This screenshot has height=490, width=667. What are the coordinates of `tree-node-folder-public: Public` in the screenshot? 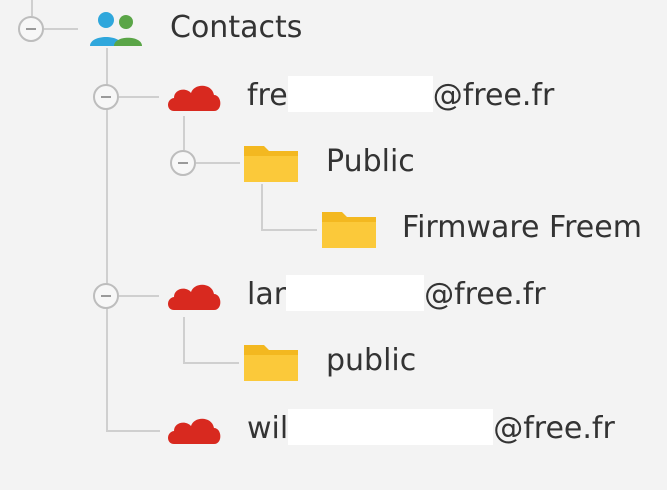 It's located at (370, 162).